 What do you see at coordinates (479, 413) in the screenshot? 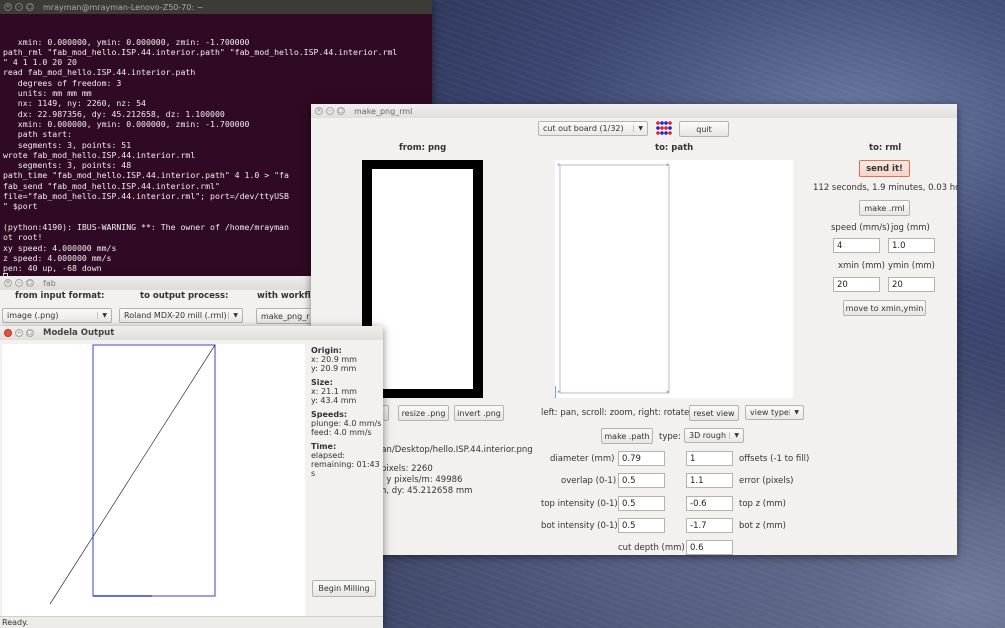
I see `invert-png-button: invert .png` at bounding box center [479, 413].